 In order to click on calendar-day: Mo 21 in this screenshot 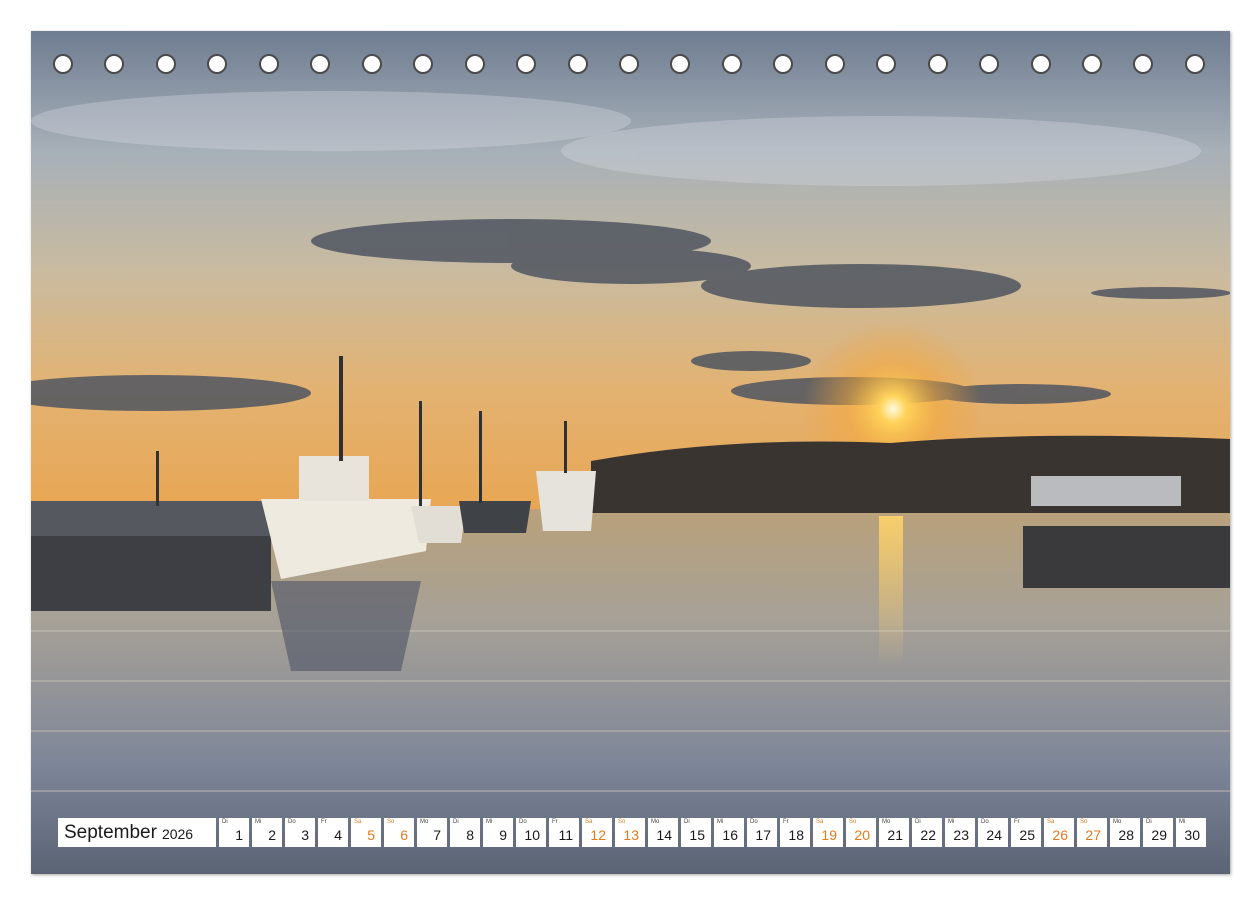, I will do `click(894, 832)`.